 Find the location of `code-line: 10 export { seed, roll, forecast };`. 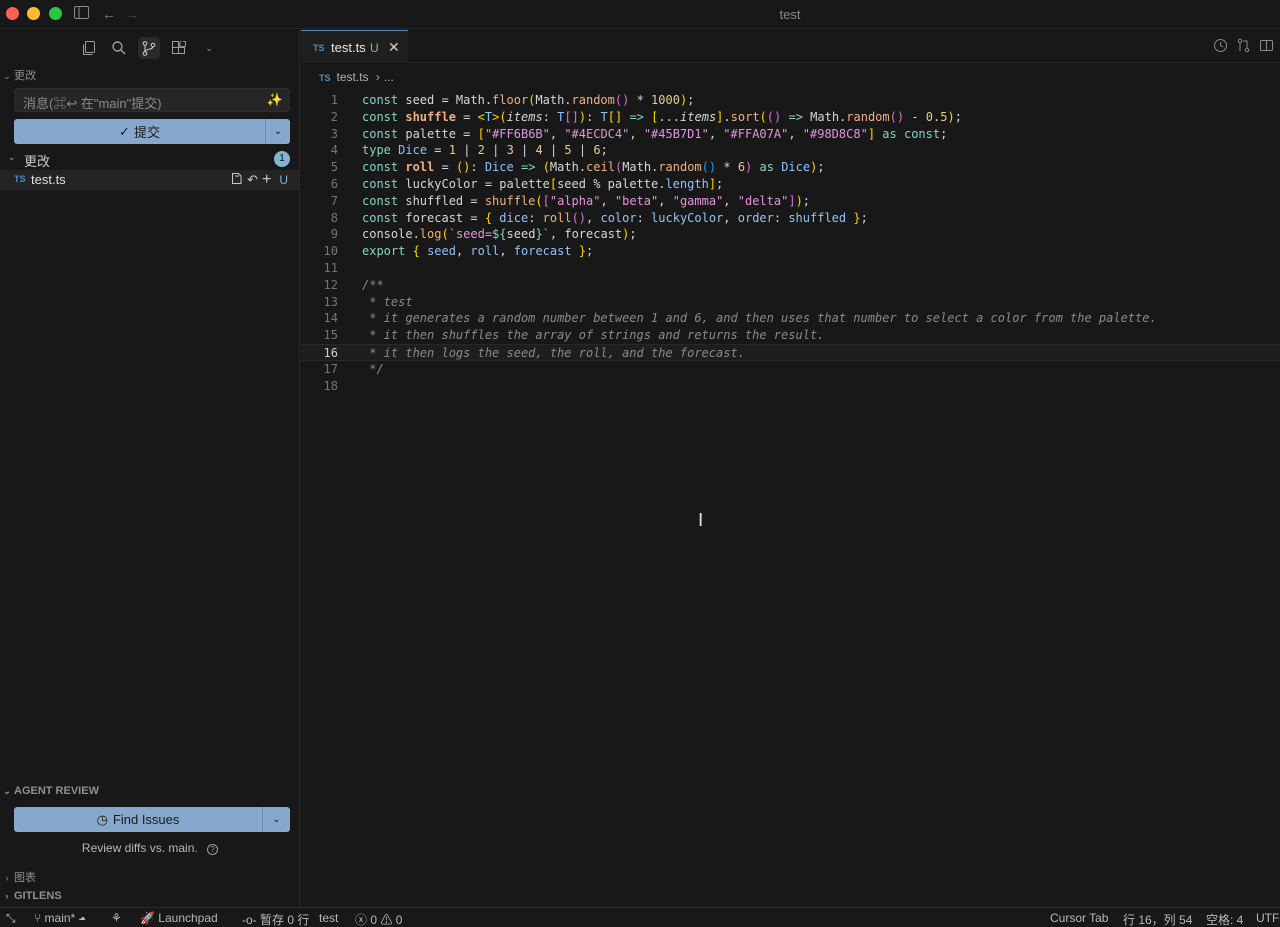

code-line: 10 export { seed, roll, forecast }; is located at coordinates (458, 251).